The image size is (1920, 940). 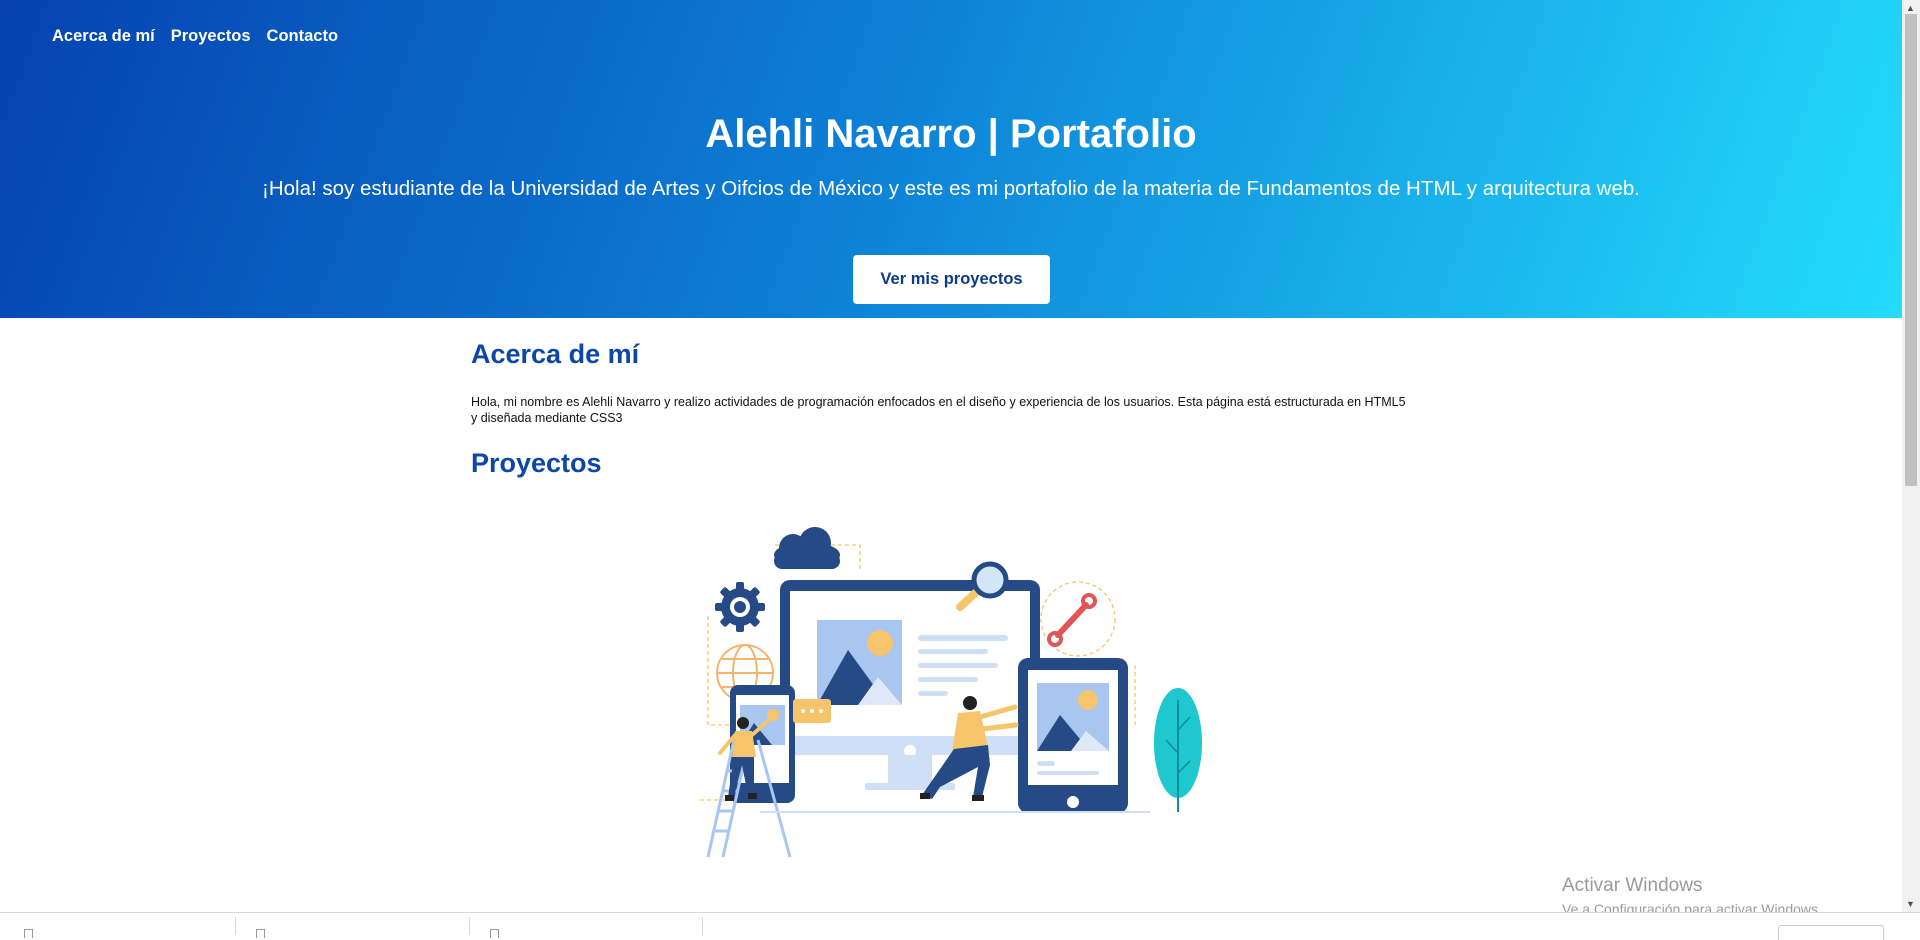 What do you see at coordinates (1072, 620) in the screenshot?
I see `wrench-icon` at bounding box center [1072, 620].